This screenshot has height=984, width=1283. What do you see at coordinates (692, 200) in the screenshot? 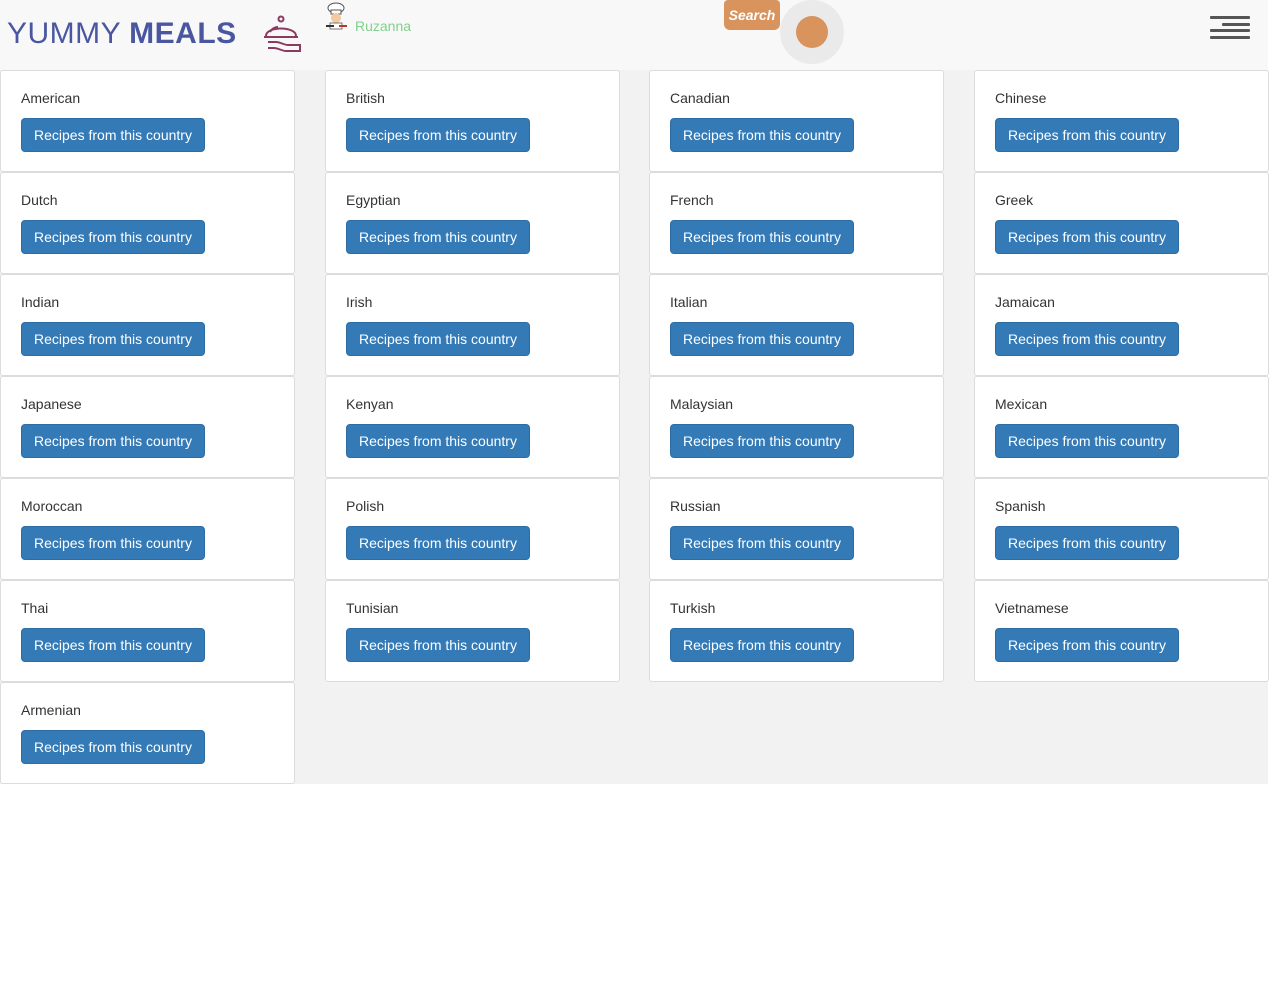
I see `country-name: French` at bounding box center [692, 200].